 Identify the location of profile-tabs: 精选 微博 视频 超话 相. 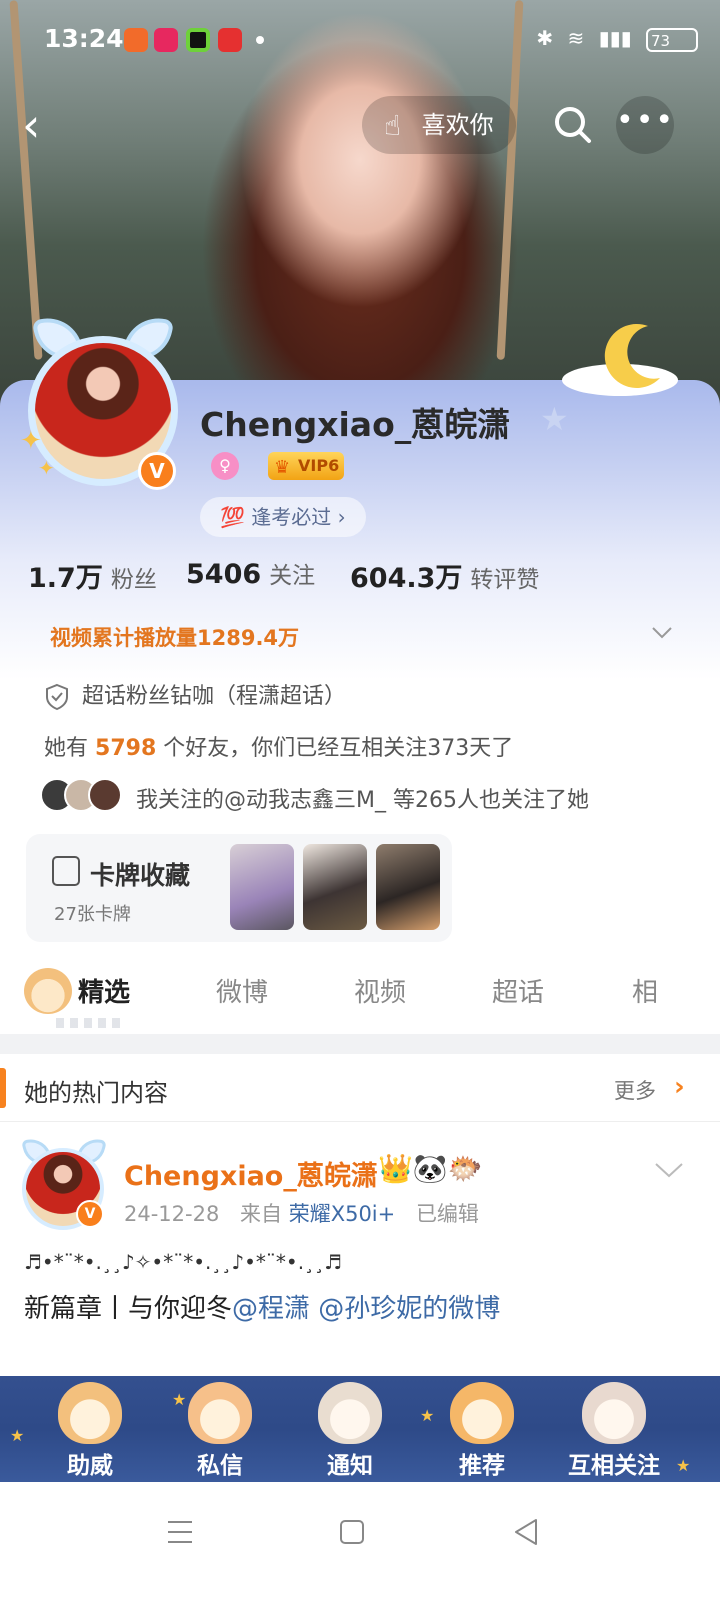
(360, 995).